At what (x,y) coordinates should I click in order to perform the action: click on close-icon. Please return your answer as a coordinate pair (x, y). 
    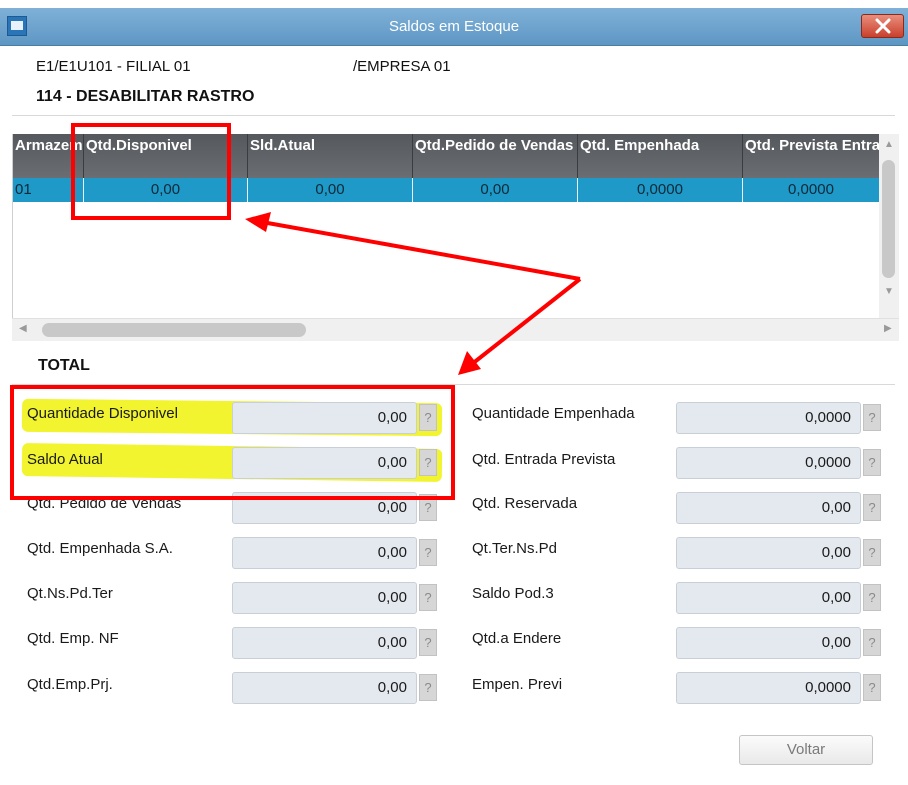
    Looking at the image, I should click on (883, 26).